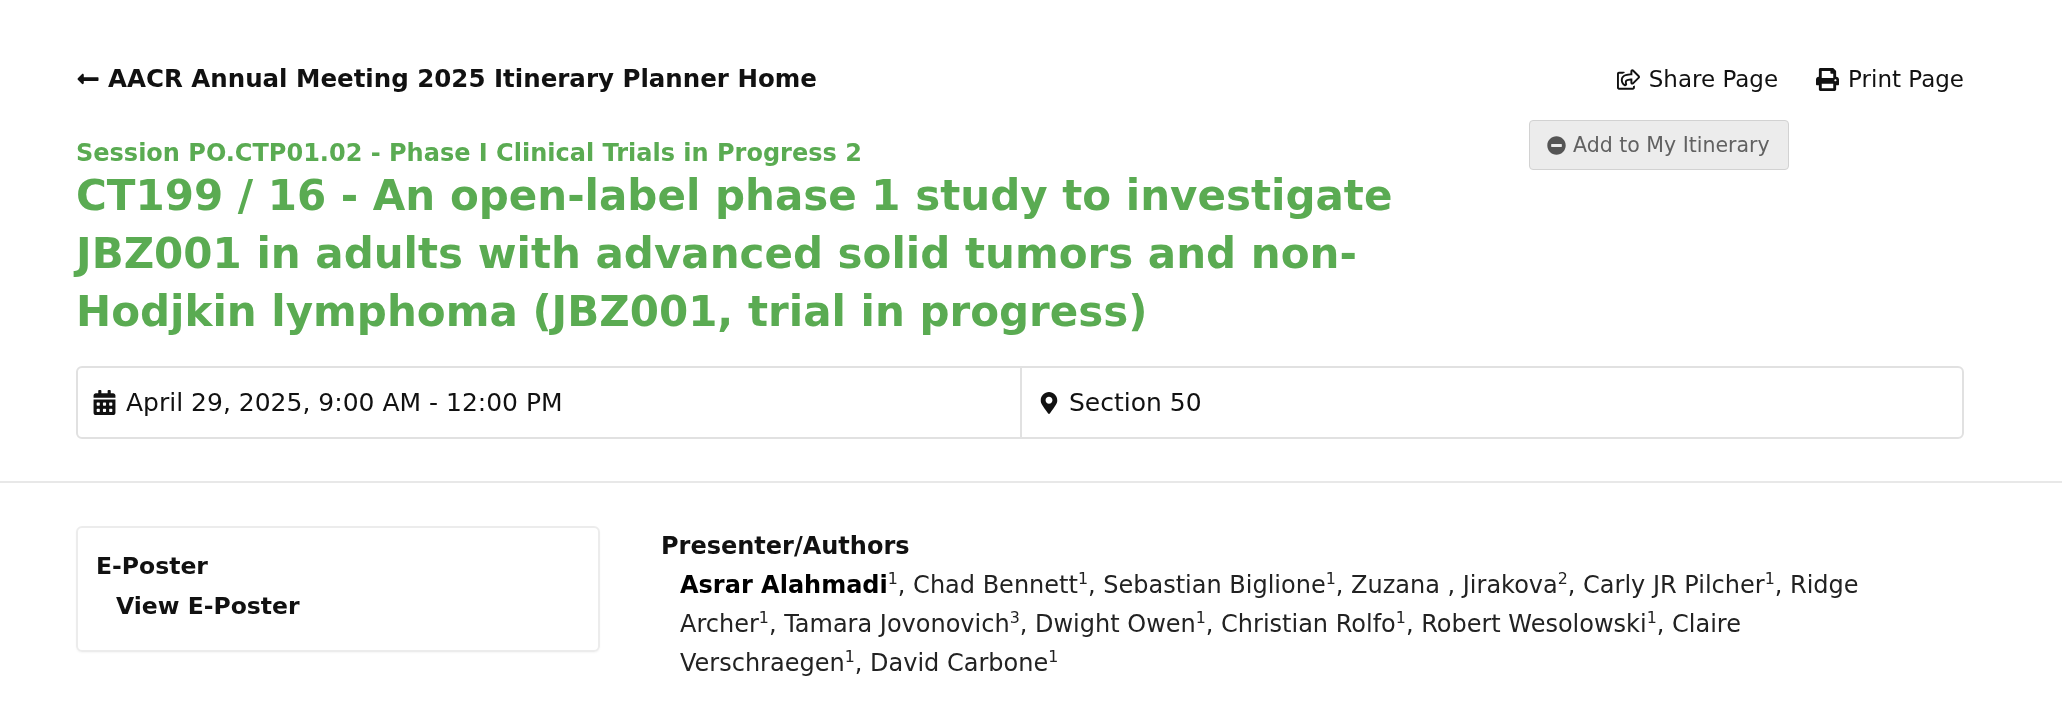 The image size is (2062, 716). Describe the element at coordinates (1890, 79) in the screenshot. I see `print-link: Print Page` at that location.